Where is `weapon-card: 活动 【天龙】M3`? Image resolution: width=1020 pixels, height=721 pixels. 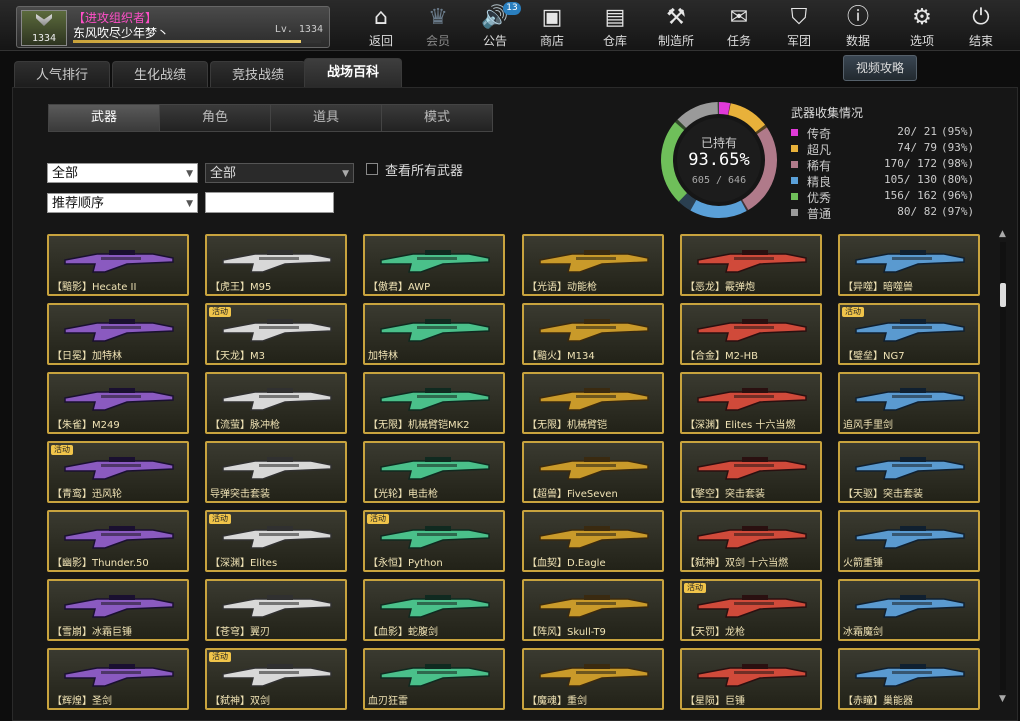 weapon-card: 活动 【天龙】M3 is located at coordinates (276, 334).